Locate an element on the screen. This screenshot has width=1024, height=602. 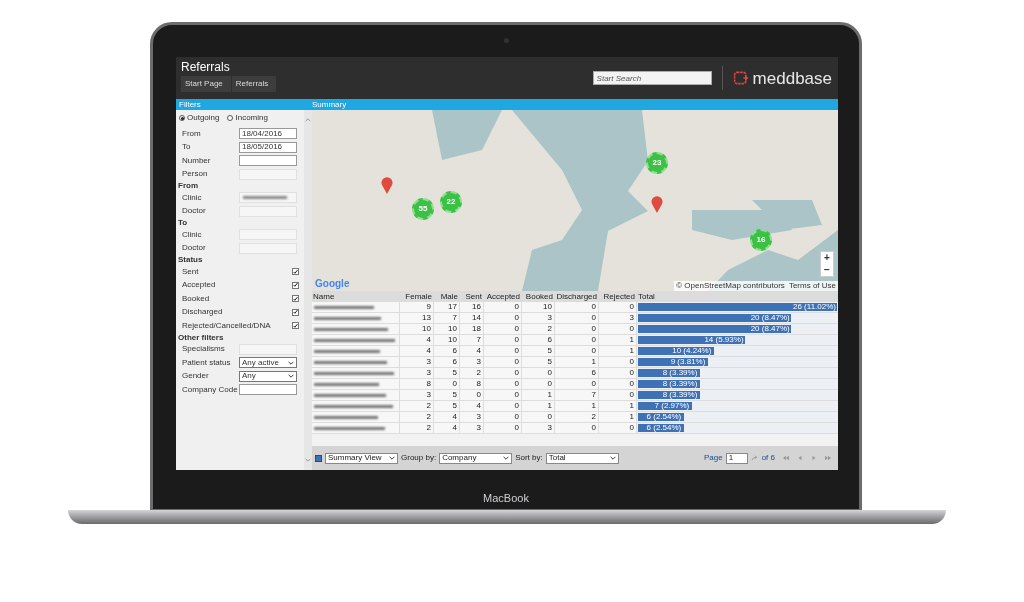
terms-link: Terms of Use is located at coordinates (812, 286).